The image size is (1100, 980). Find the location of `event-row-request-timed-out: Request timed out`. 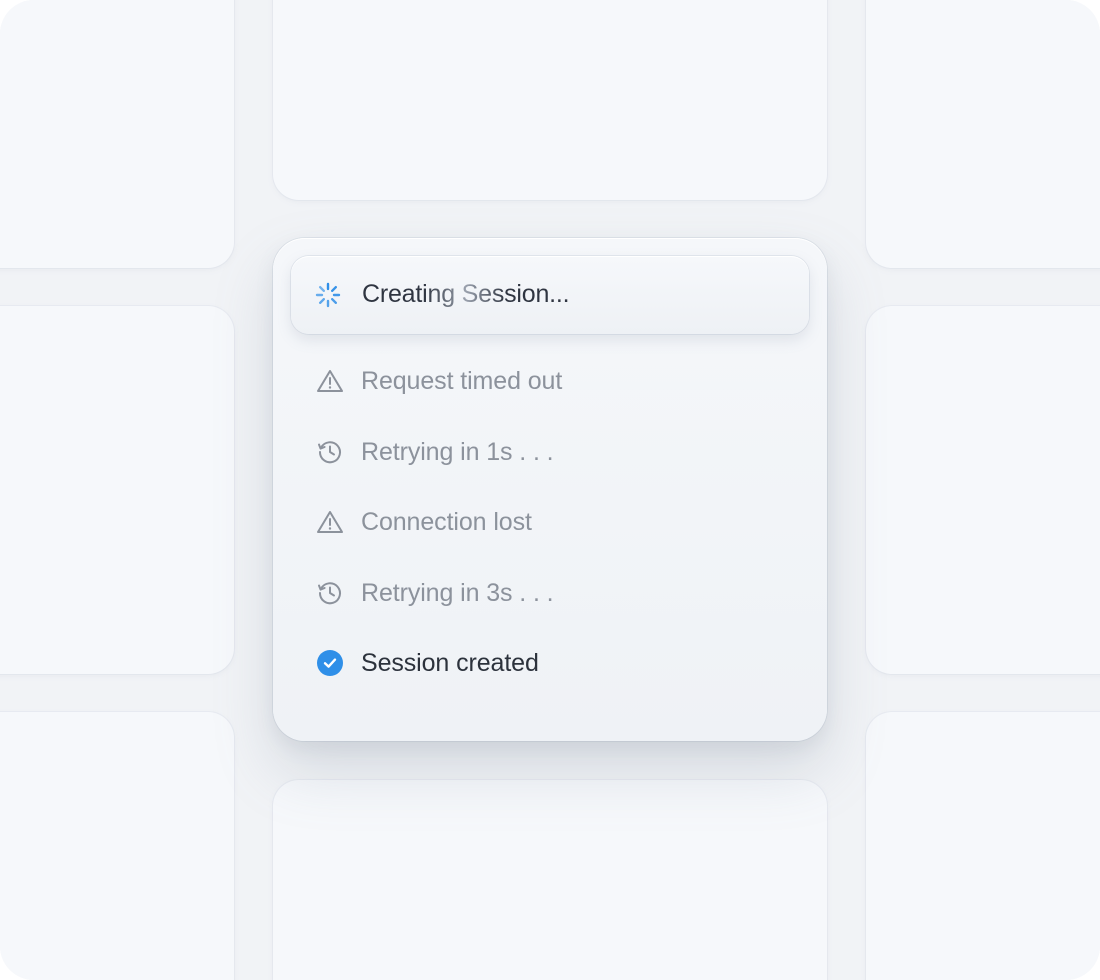

event-row-request-timed-out: Request timed out is located at coordinates (438, 381).